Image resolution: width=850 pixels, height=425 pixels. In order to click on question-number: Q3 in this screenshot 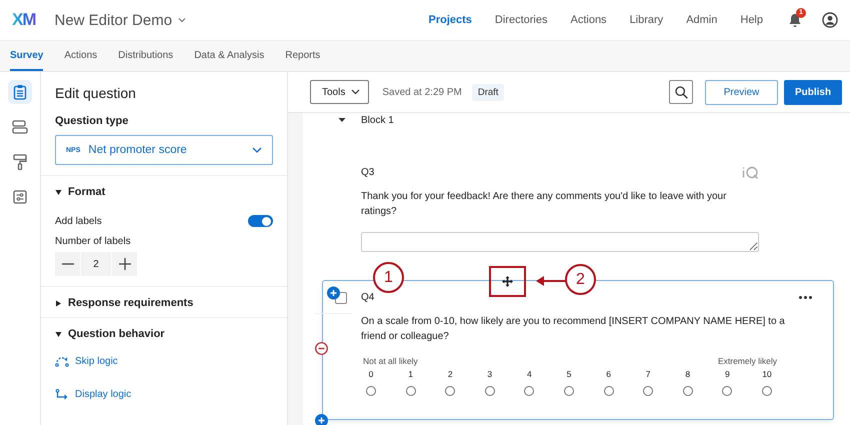, I will do `click(367, 172)`.